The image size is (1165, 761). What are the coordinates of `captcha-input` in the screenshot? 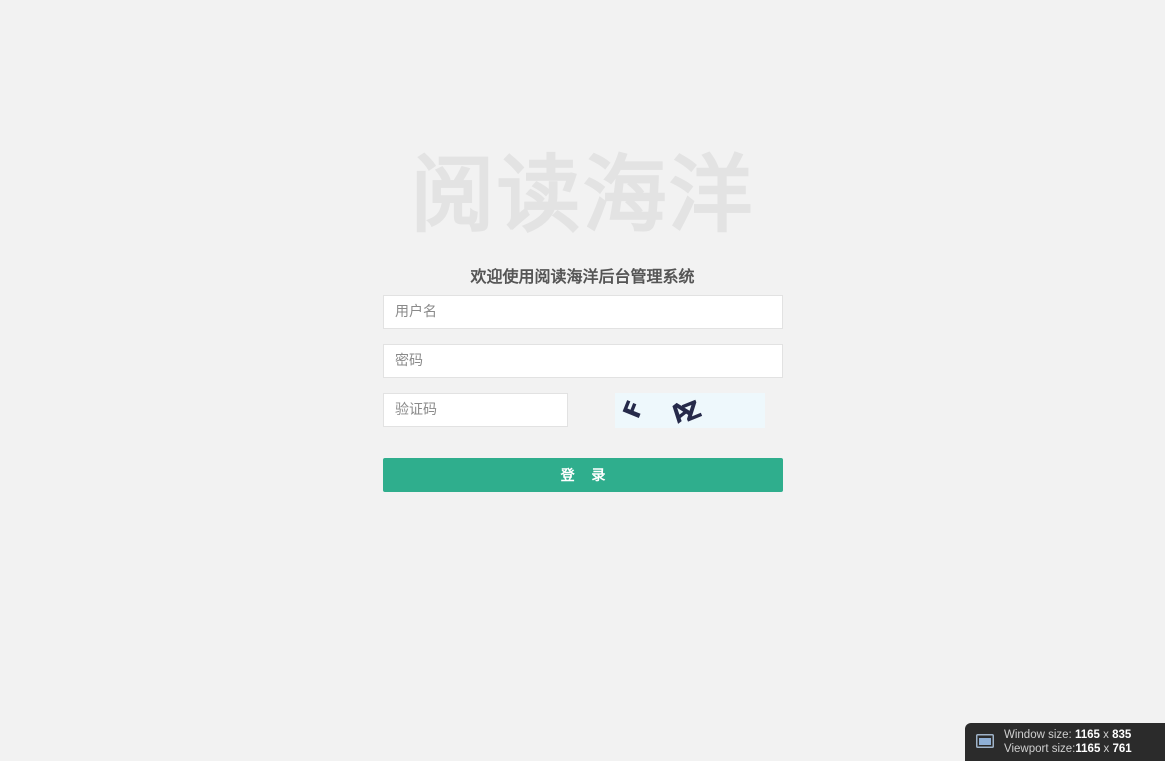 It's located at (475, 410).